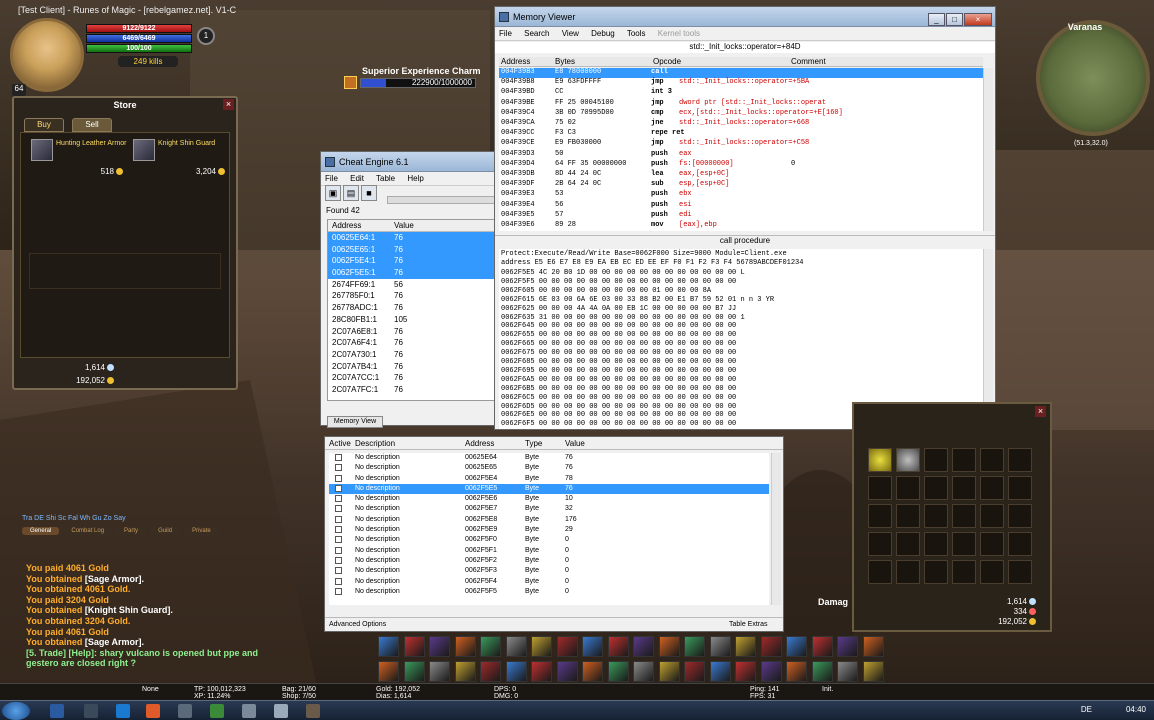 The height and width of the screenshot is (720, 1154). I want to click on store-item: Knight Shin Guard 3,204, so click(183, 157).